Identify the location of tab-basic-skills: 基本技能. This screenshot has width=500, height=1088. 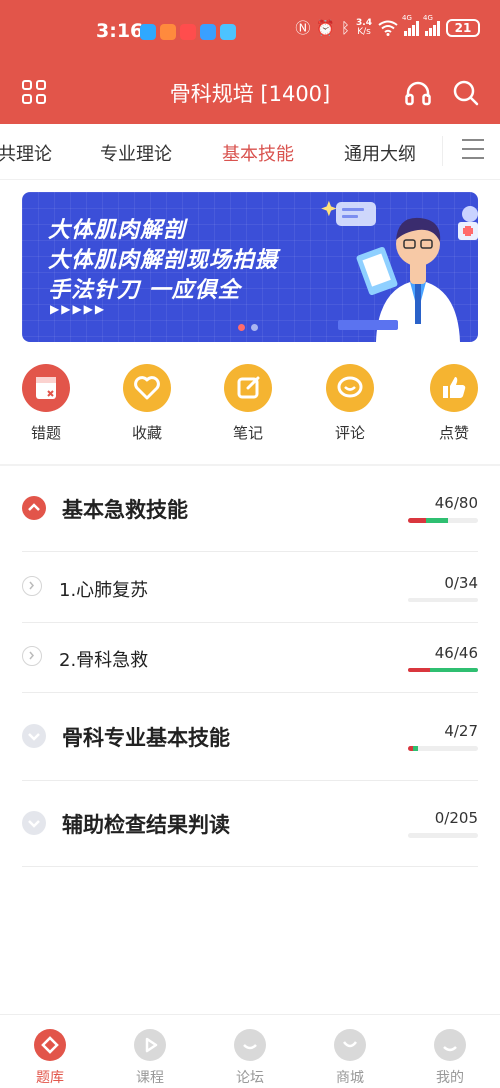
(258, 153).